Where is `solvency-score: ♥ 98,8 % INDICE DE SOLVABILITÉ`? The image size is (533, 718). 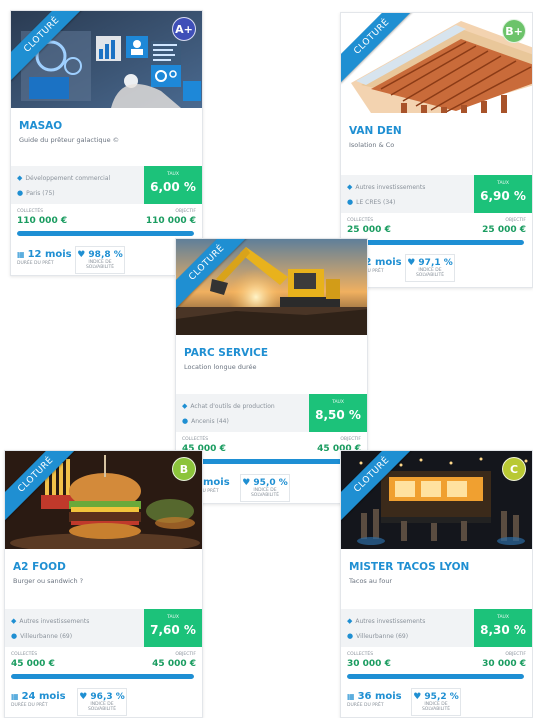 solvency-score: ♥ 98,8 % INDICE DE SOLVABILITÉ is located at coordinates (100, 260).